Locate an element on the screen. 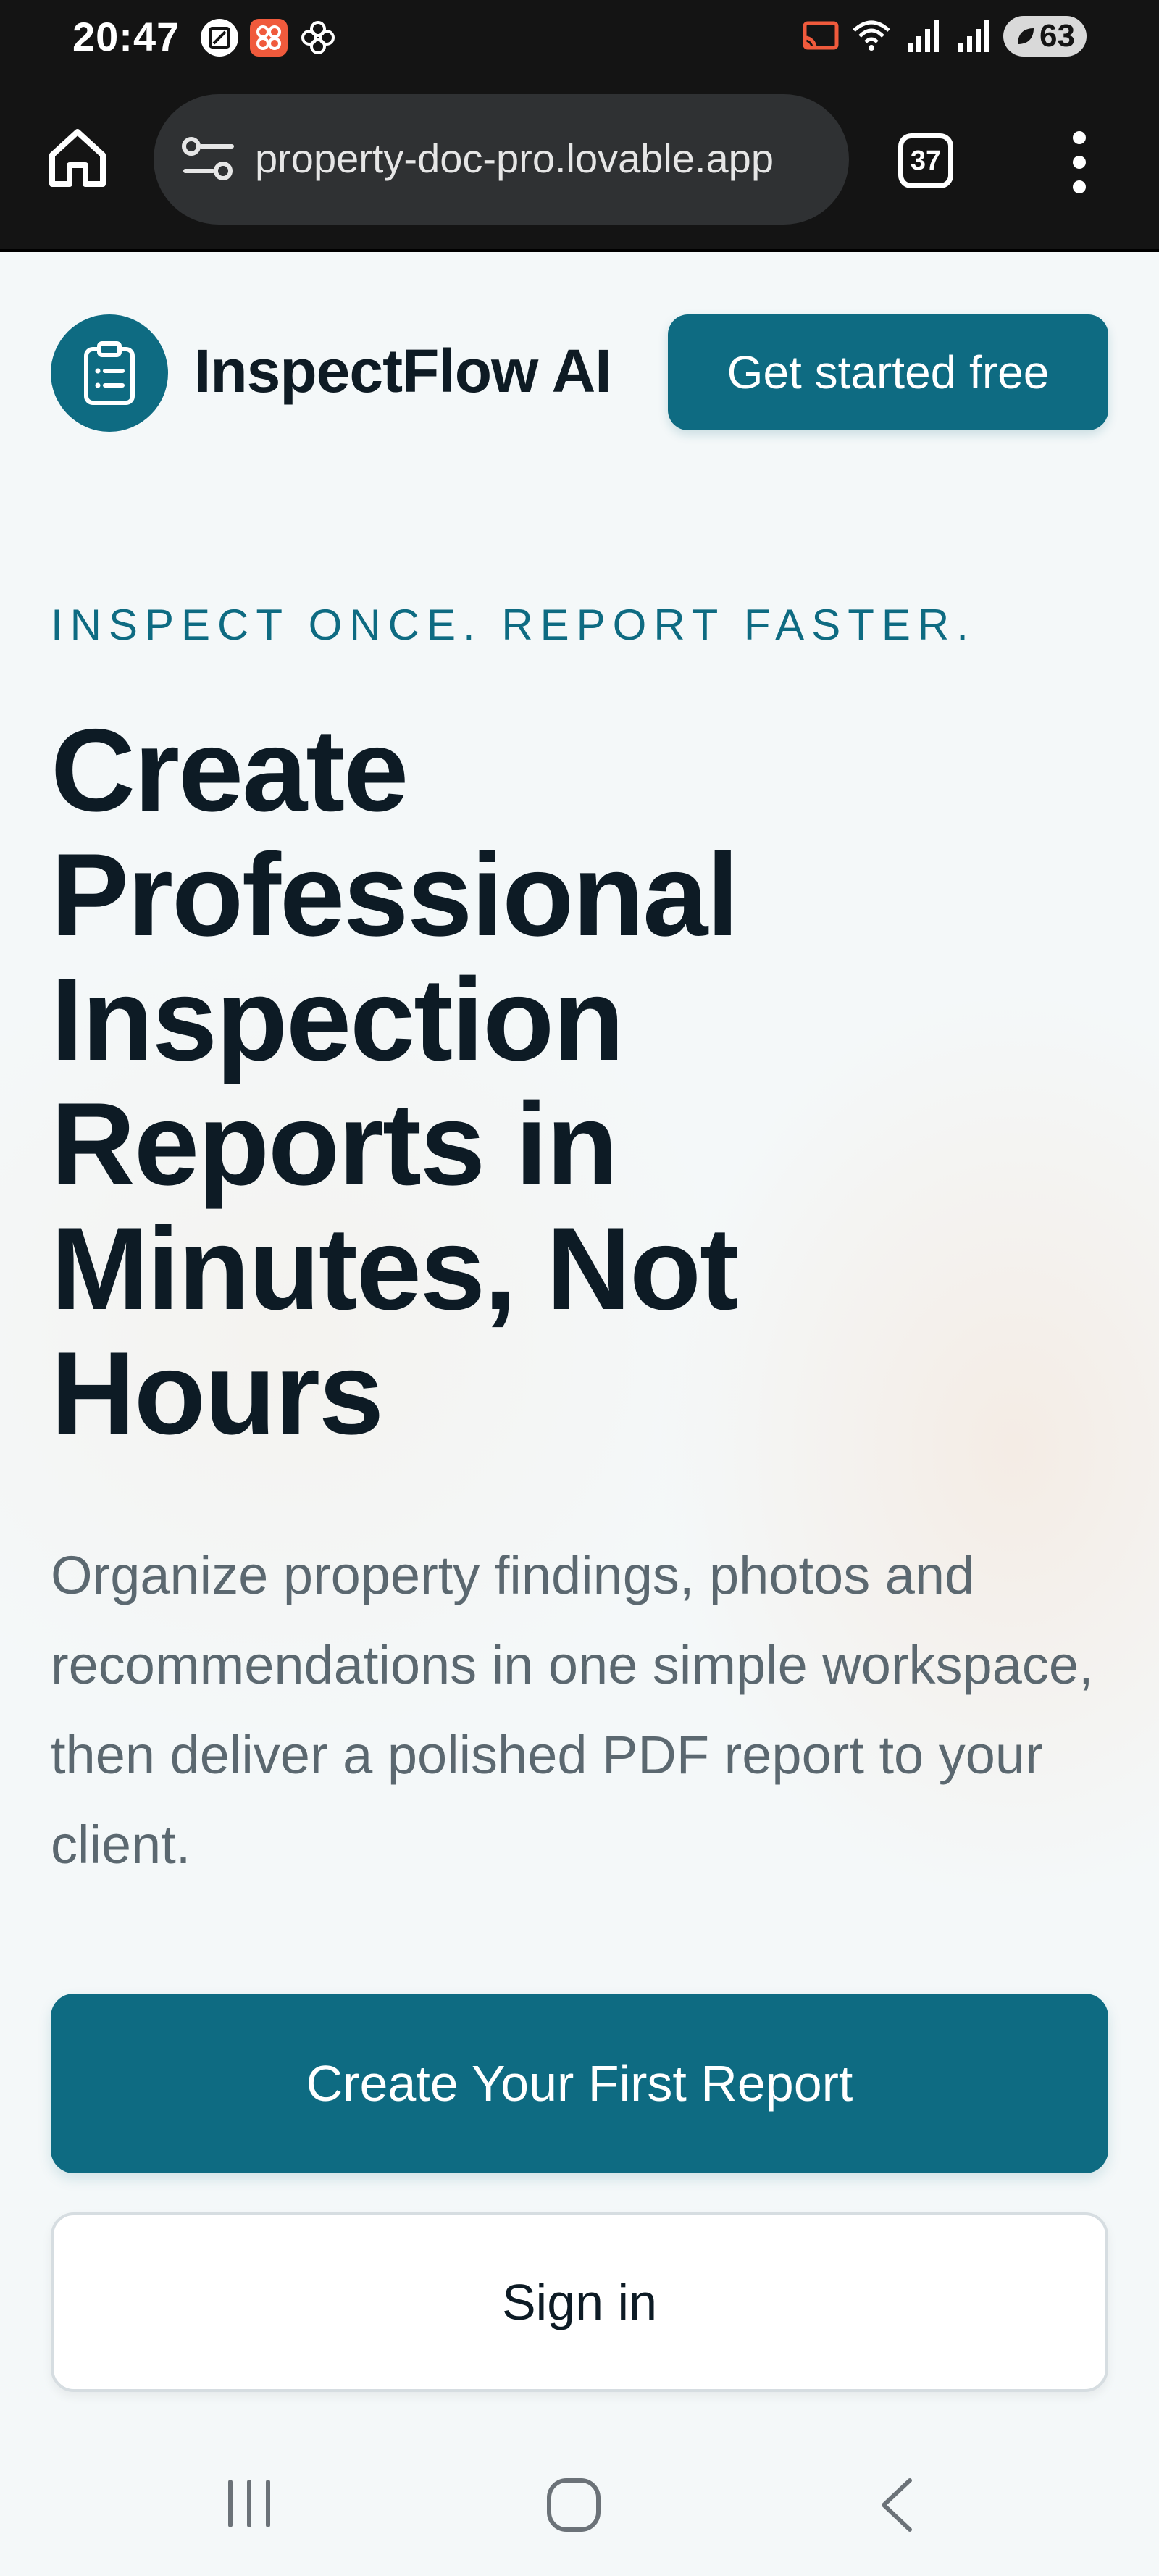 The image size is (1159, 2576). create-first-report-button: Create Your First Report is located at coordinates (579, 2083).